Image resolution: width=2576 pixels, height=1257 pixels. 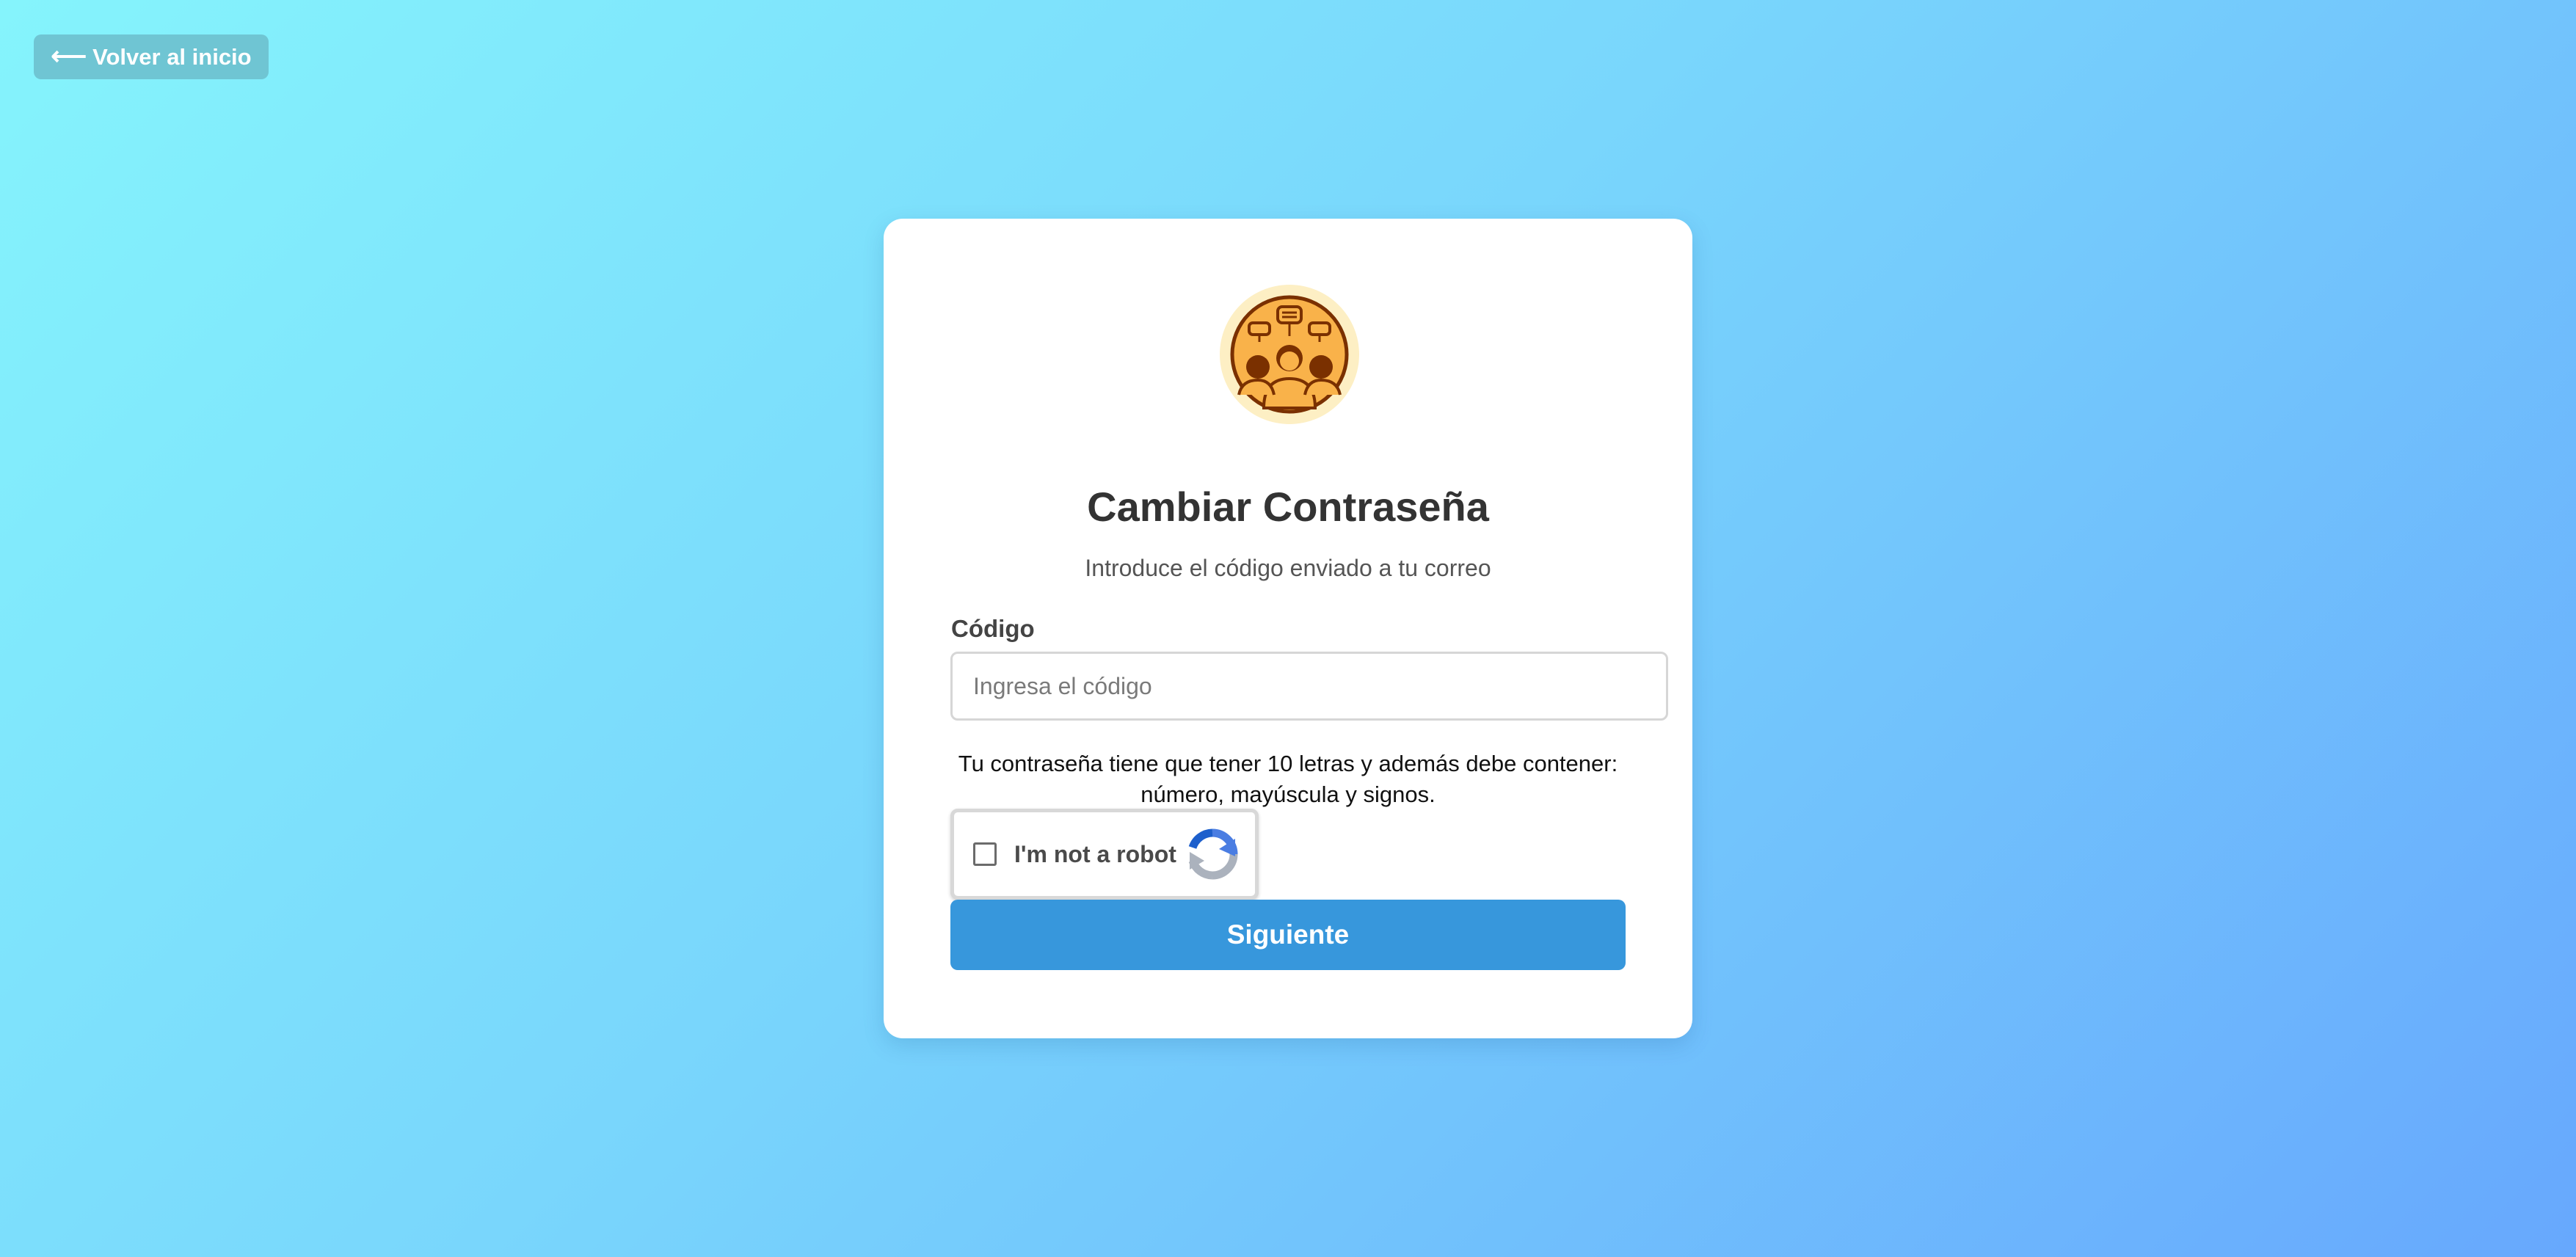 I want to click on recaptcha-widget: I'm not a robot, so click(x=1104, y=854).